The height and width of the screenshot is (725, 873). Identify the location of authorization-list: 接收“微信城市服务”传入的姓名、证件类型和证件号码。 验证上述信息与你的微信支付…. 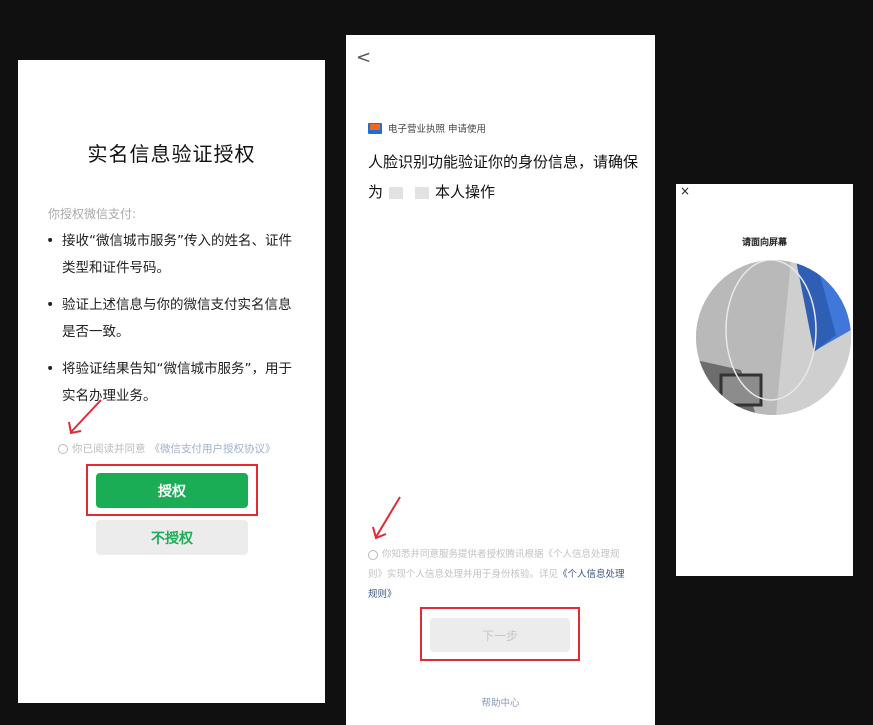
(169, 324).